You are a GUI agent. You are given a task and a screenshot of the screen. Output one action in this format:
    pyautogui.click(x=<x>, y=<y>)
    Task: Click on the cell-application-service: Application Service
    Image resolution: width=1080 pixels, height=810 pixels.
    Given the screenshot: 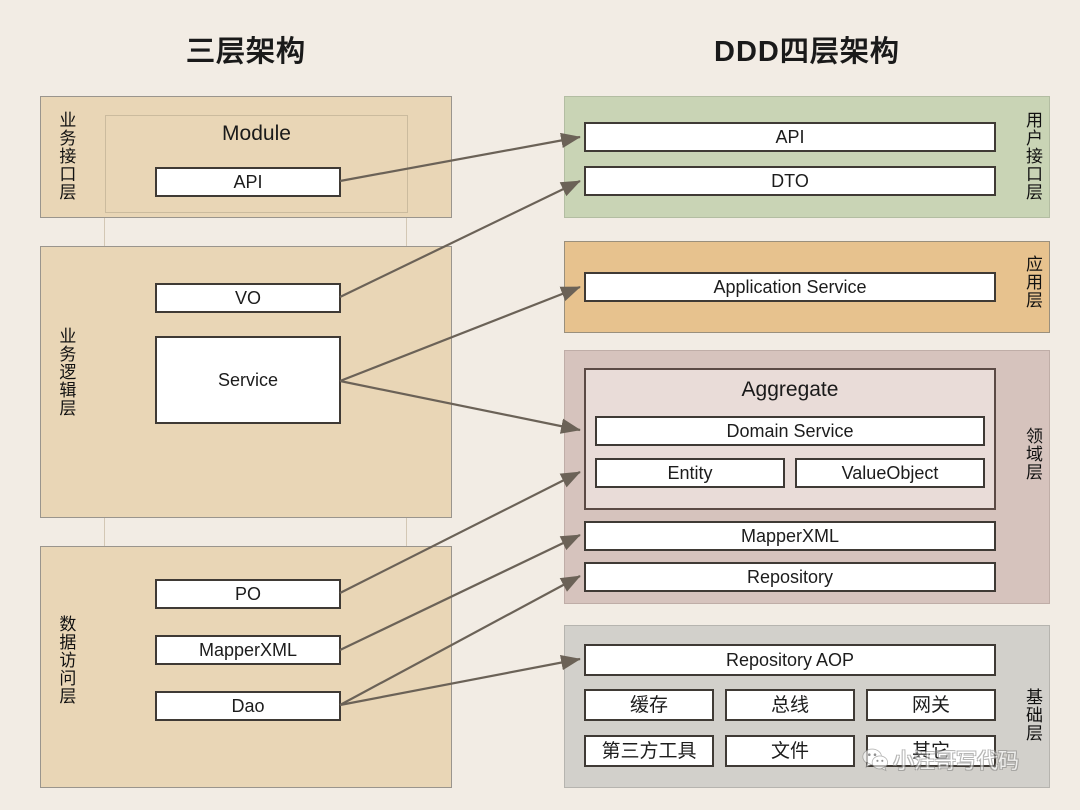 What is the action you would take?
    pyautogui.click(x=790, y=287)
    